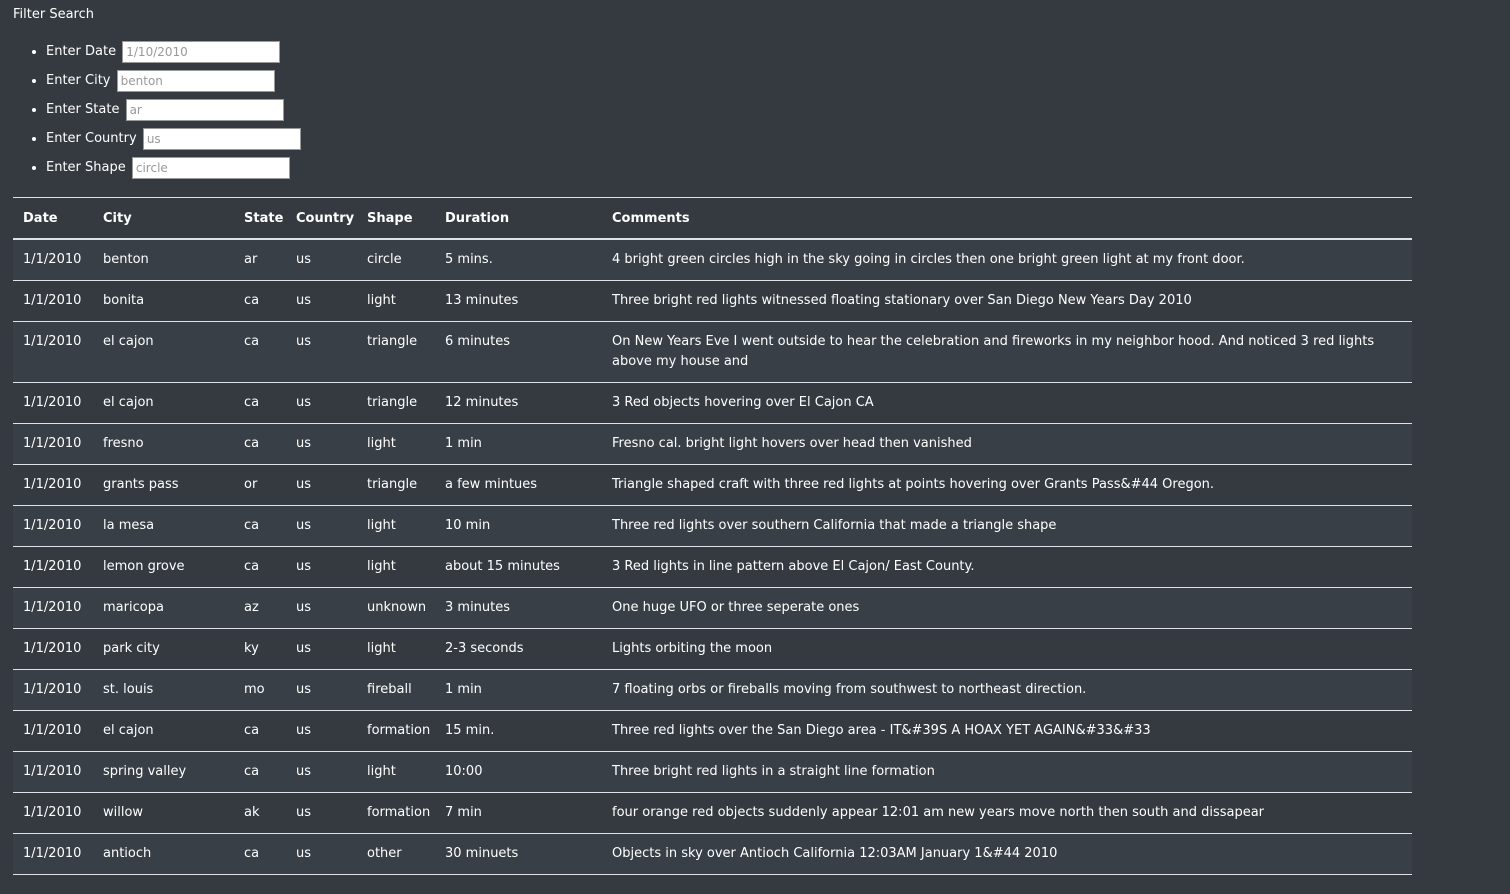 The height and width of the screenshot is (894, 1510). Describe the element at coordinates (260, 260) in the screenshot. I see `cell-state: ar` at that location.